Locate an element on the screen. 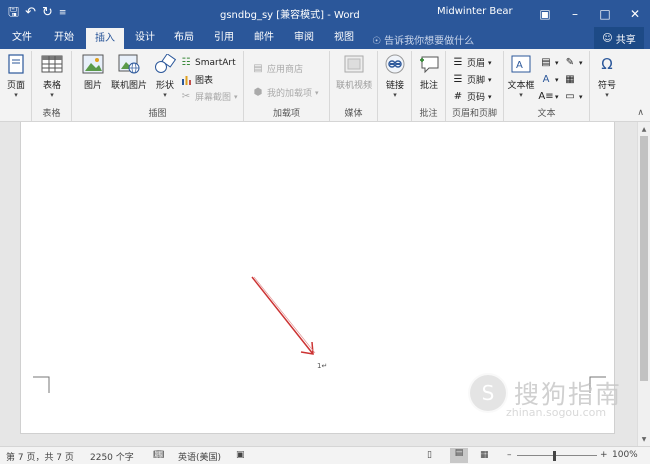  macro-icon: ▣ is located at coordinates (240, 455).